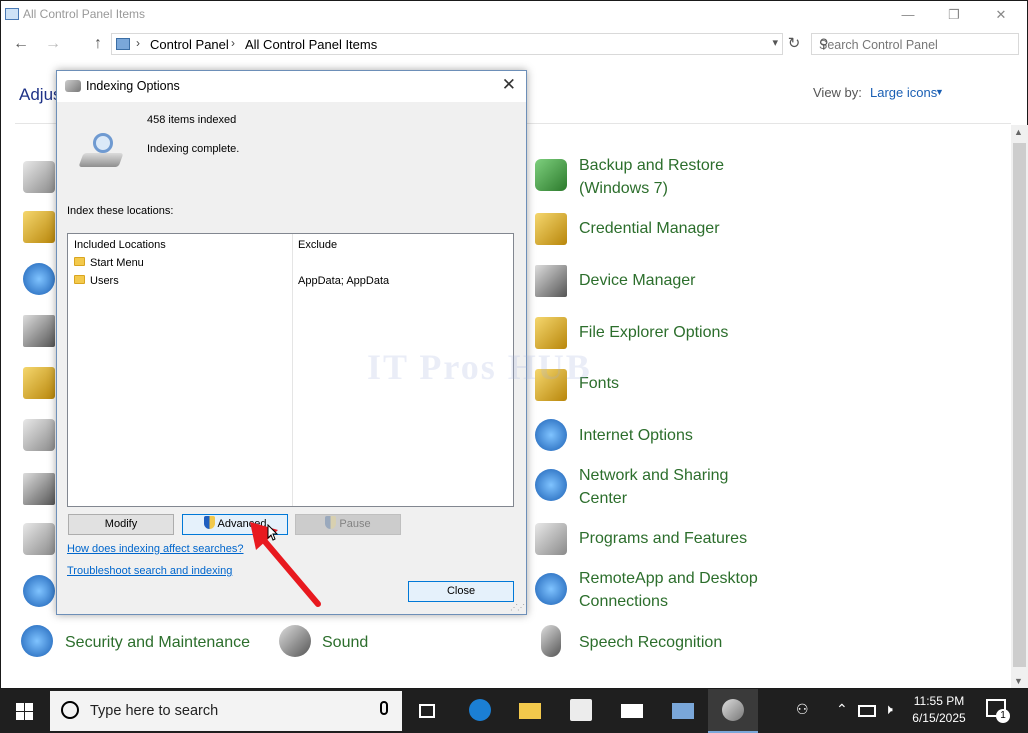  I want to click on programs-icon, so click(551, 539).